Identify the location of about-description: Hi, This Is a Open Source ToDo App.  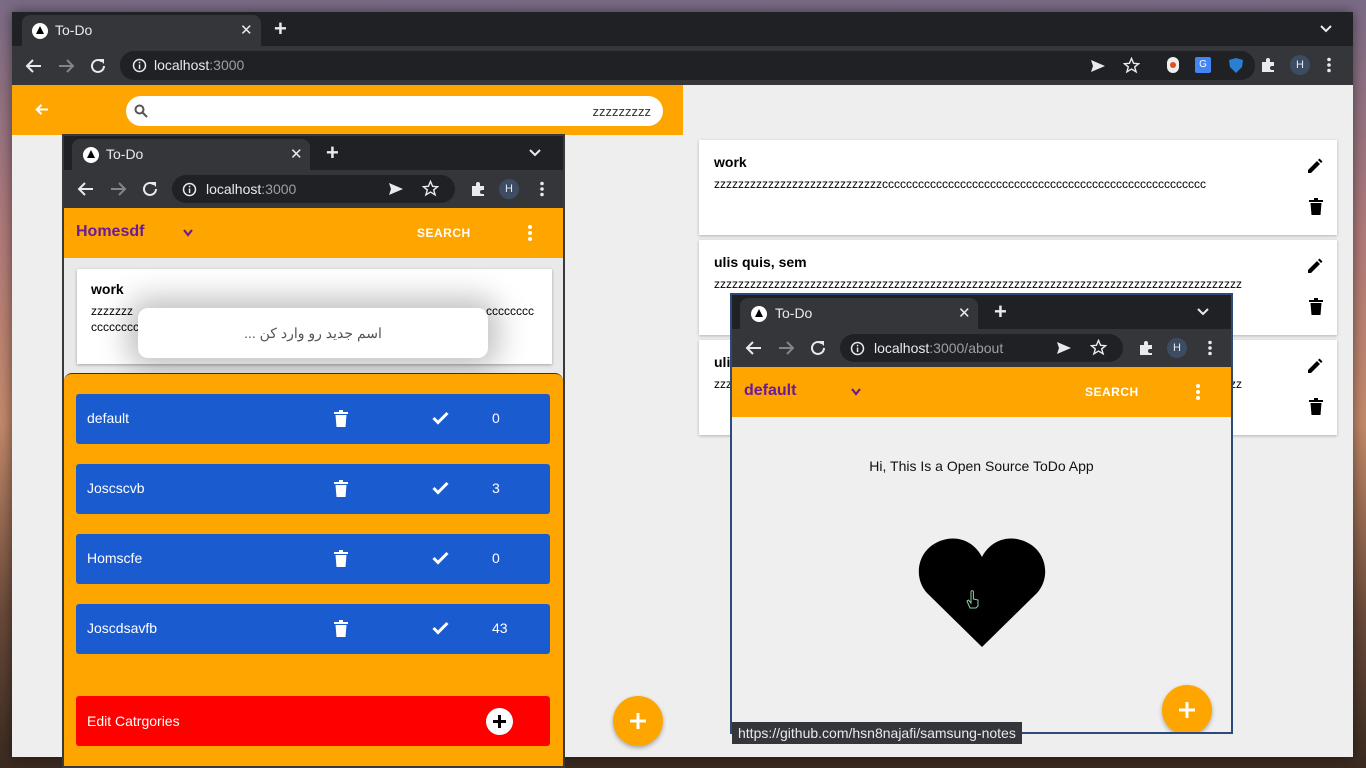
(981, 466).